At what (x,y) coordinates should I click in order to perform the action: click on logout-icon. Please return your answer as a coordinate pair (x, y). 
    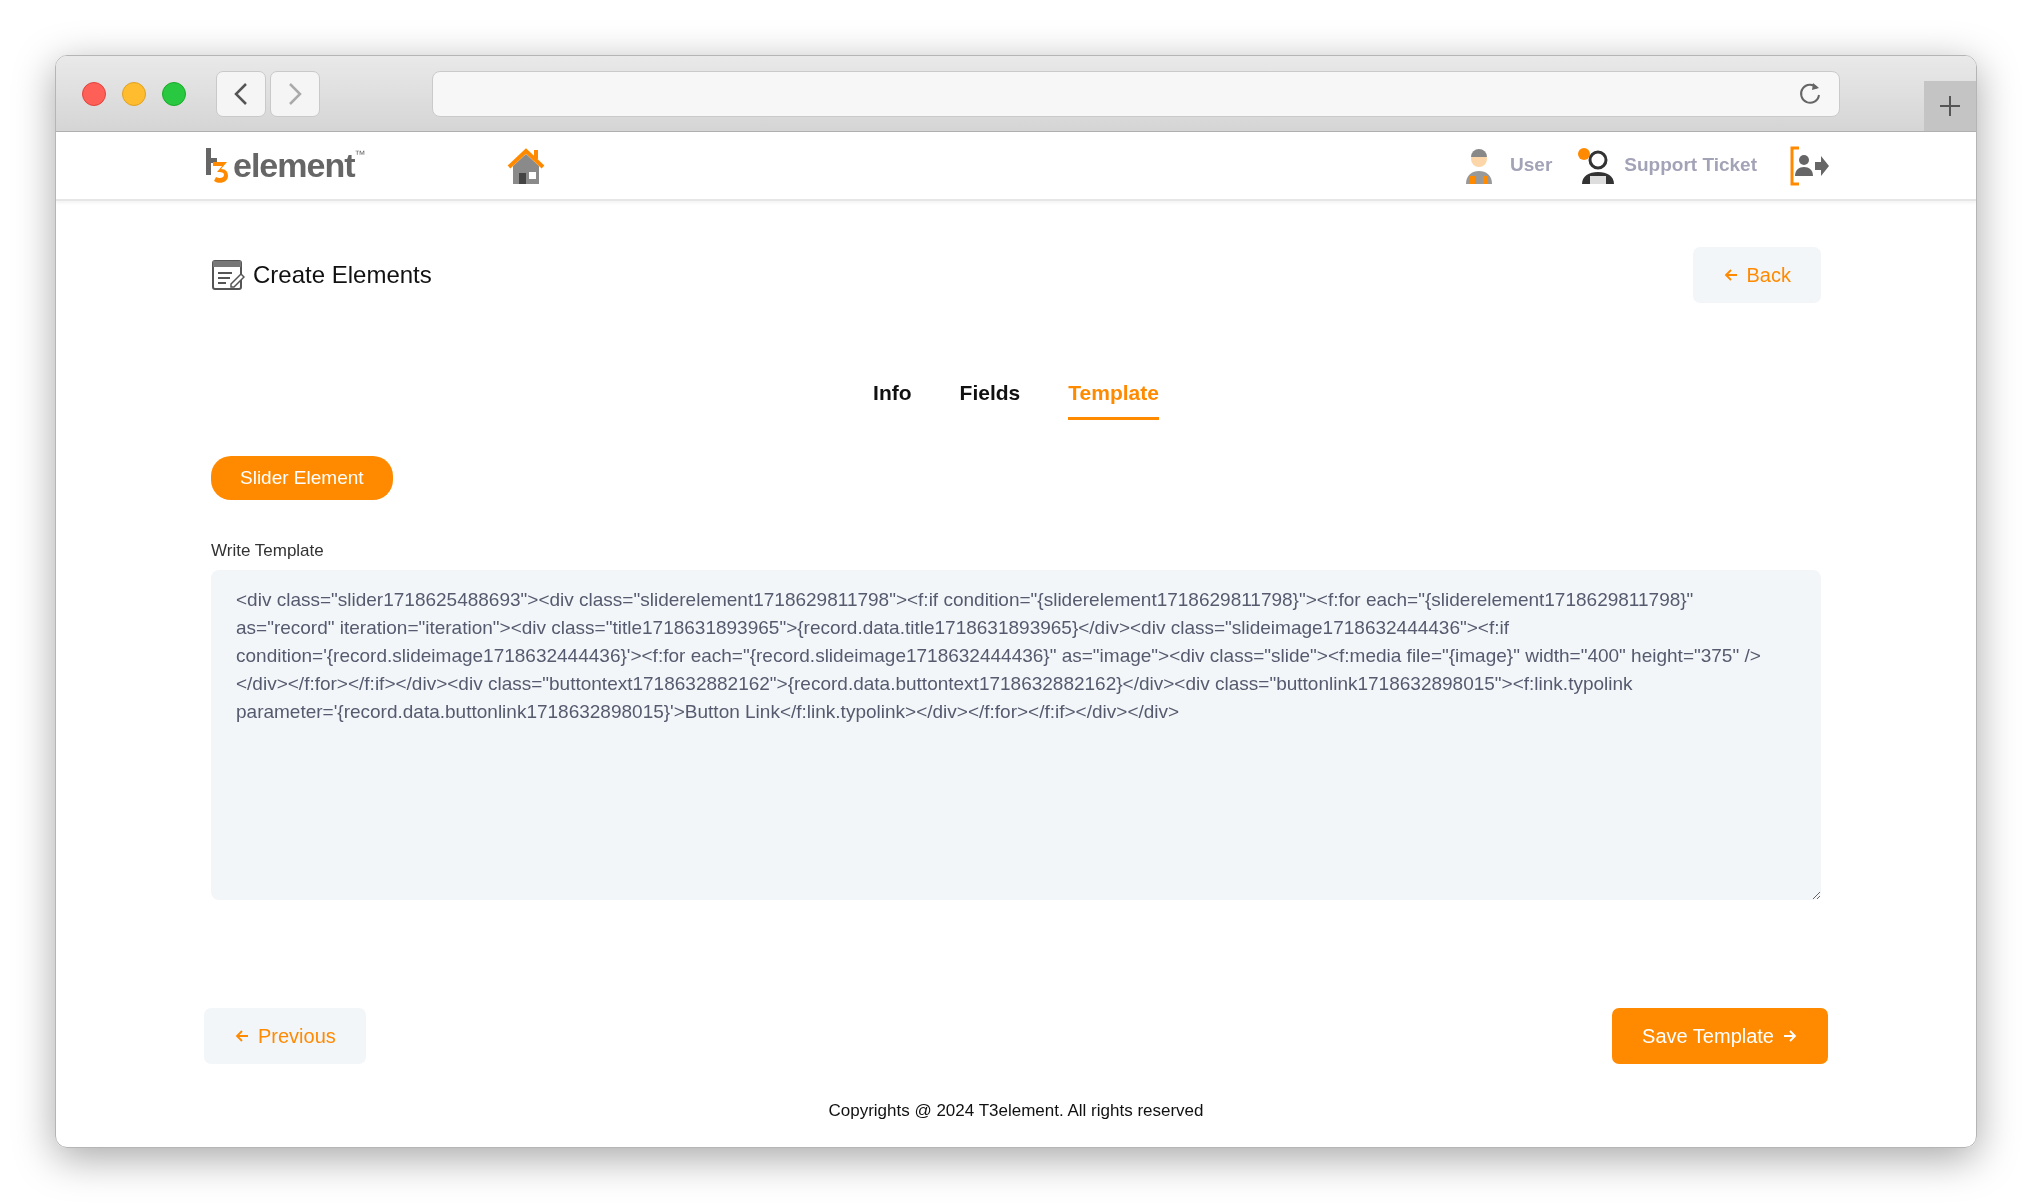
    Looking at the image, I should click on (1810, 165).